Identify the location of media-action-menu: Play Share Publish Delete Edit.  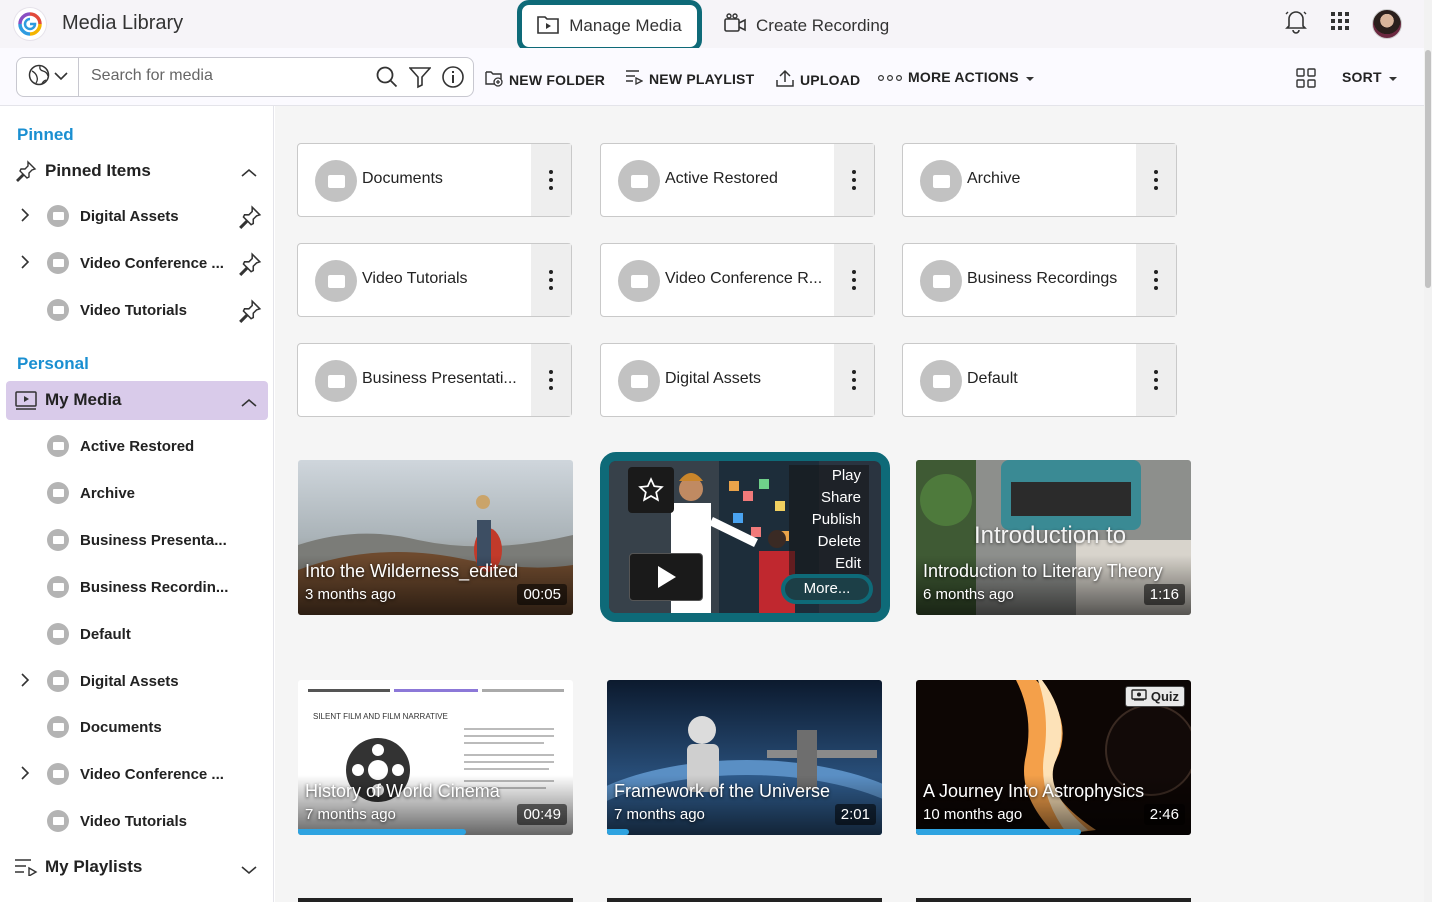
(829, 520).